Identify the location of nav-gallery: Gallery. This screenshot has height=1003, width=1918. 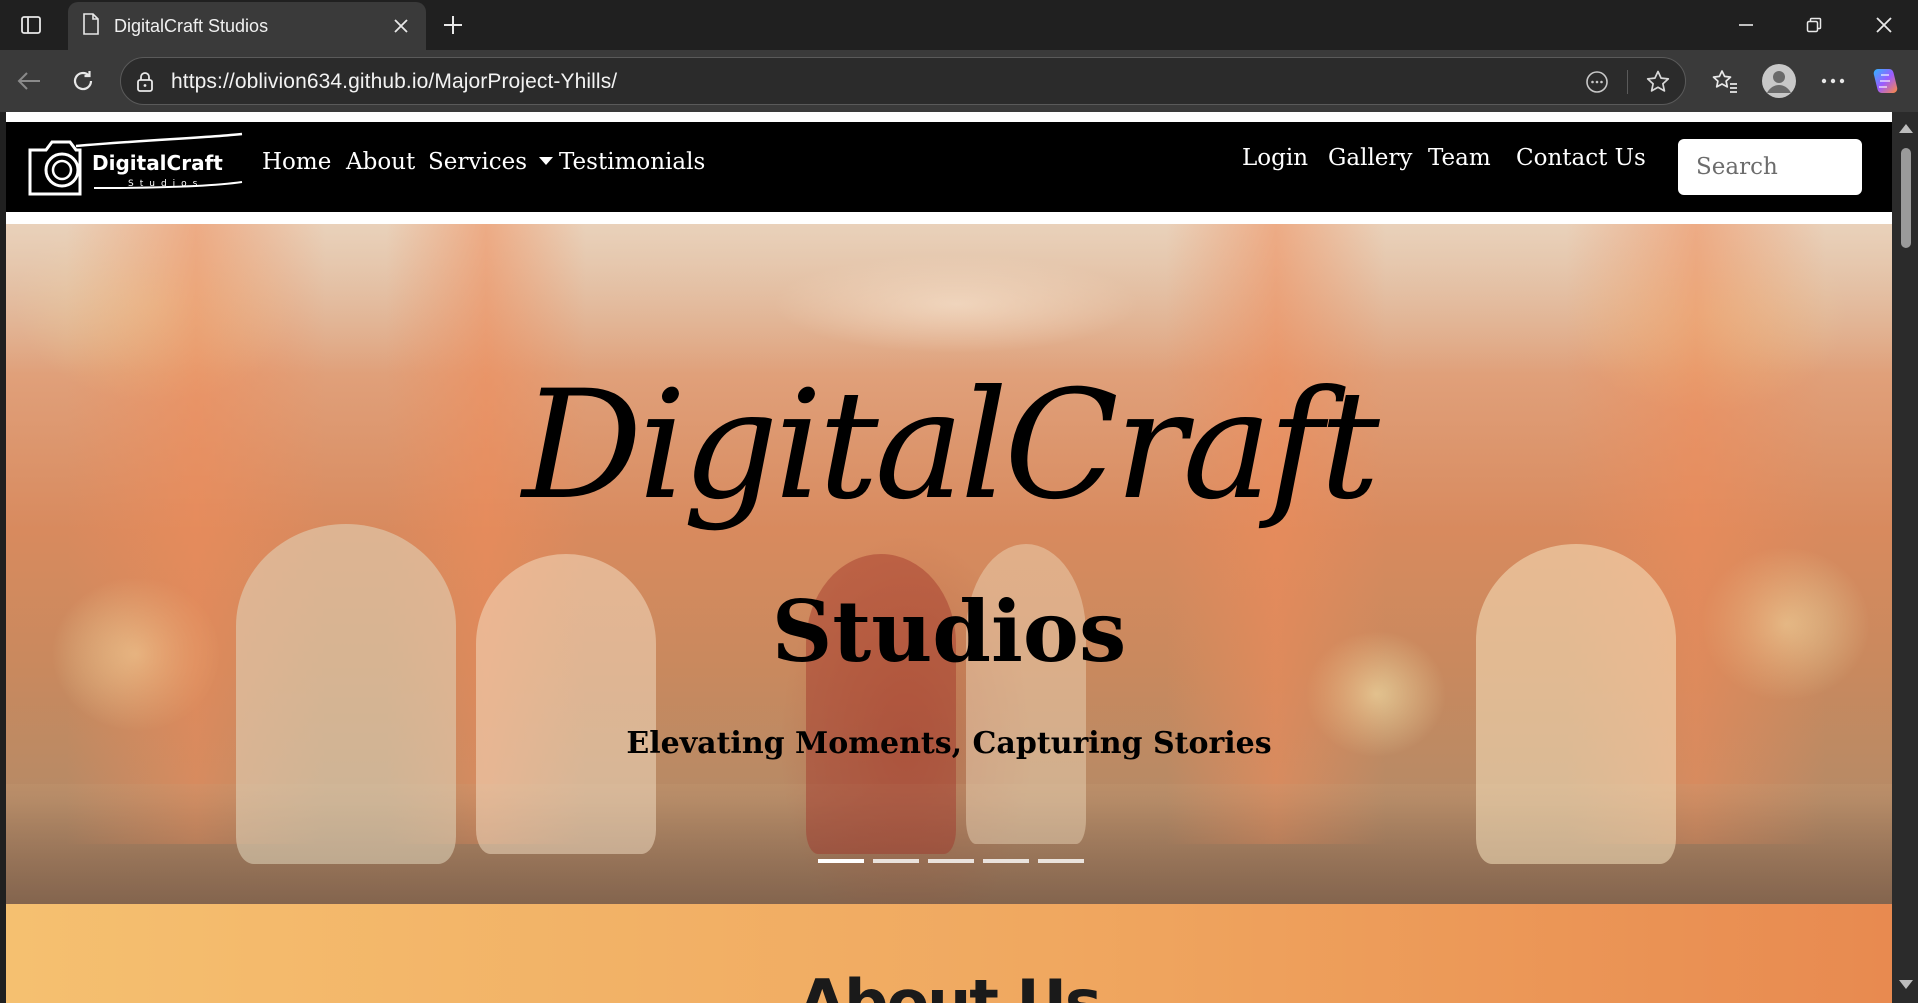
(1370, 158).